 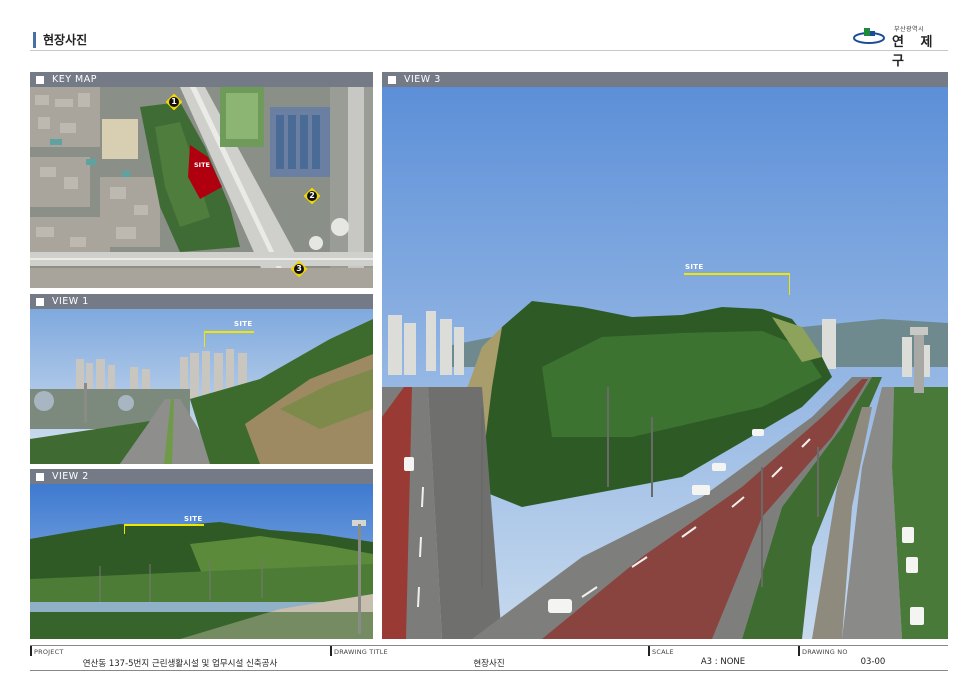 I want to click on view2-photo-graphic, so click(x=201, y=561).